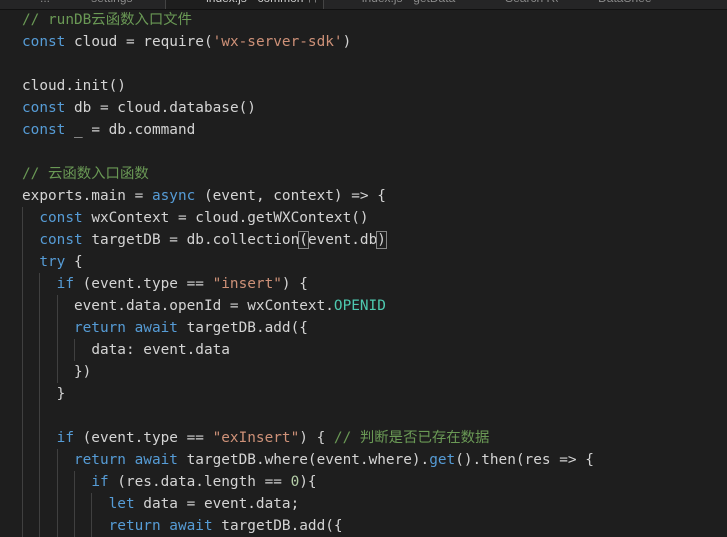 This screenshot has height=537, width=727. Describe the element at coordinates (363, 174) in the screenshot. I see `code-line: // 云函数入口函数` at that location.